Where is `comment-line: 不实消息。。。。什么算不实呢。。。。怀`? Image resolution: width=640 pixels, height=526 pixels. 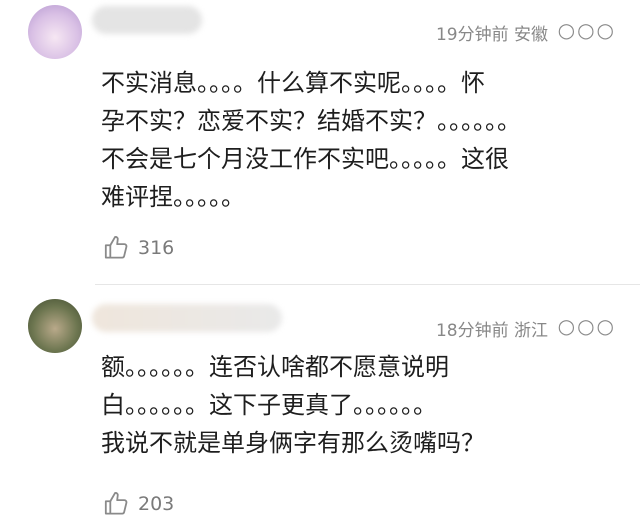
comment-line: 不实消息。。。。什么算不实呢。。。。怀 is located at coordinates (293, 83).